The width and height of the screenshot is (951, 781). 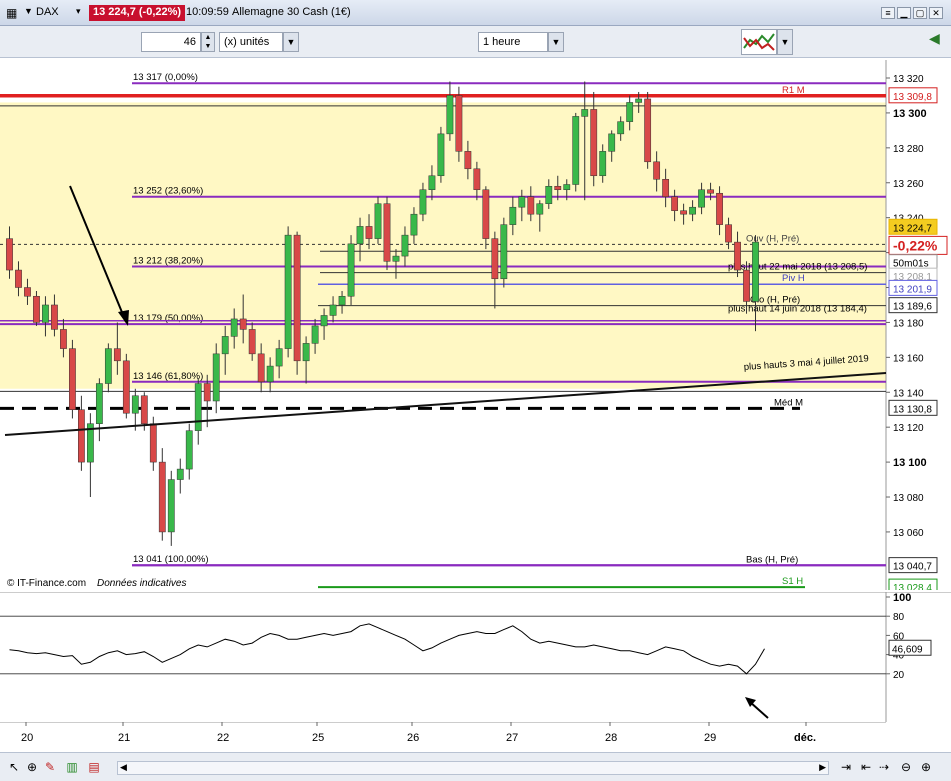 What do you see at coordinates (556, 42) in the screenshot?
I see `timeframe-select-arrow: ▼` at bounding box center [556, 42].